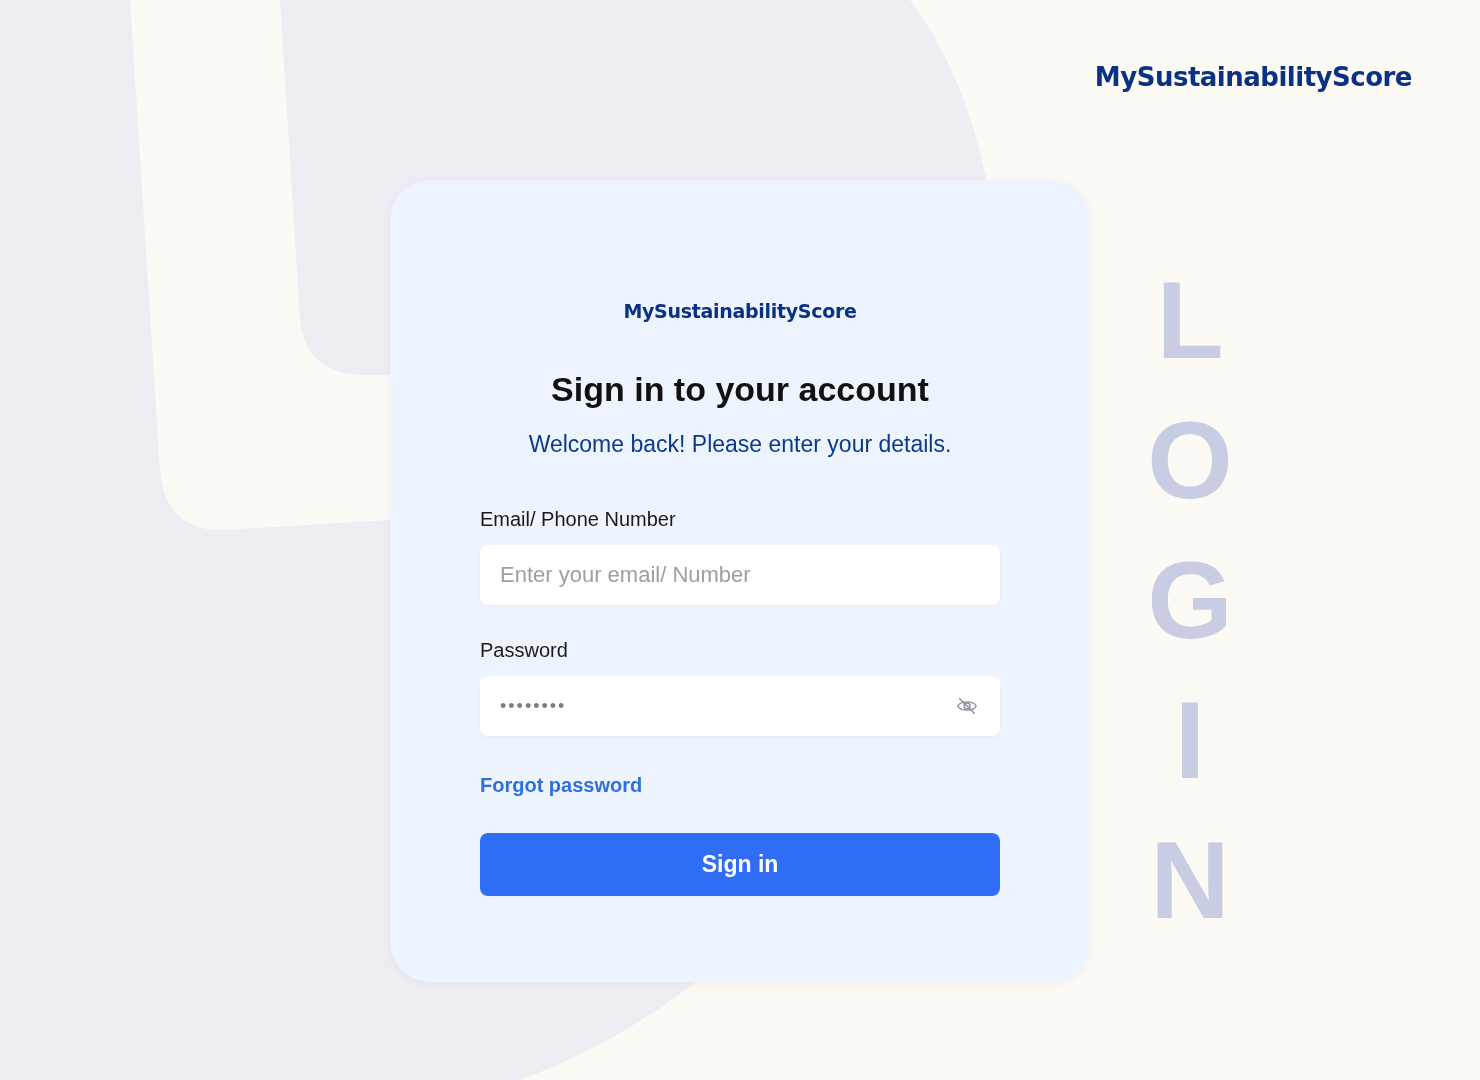  What do you see at coordinates (578, 519) in the screenshot?
I see `field-label: Email/ Phone Number` at bounding box center [578, 519].